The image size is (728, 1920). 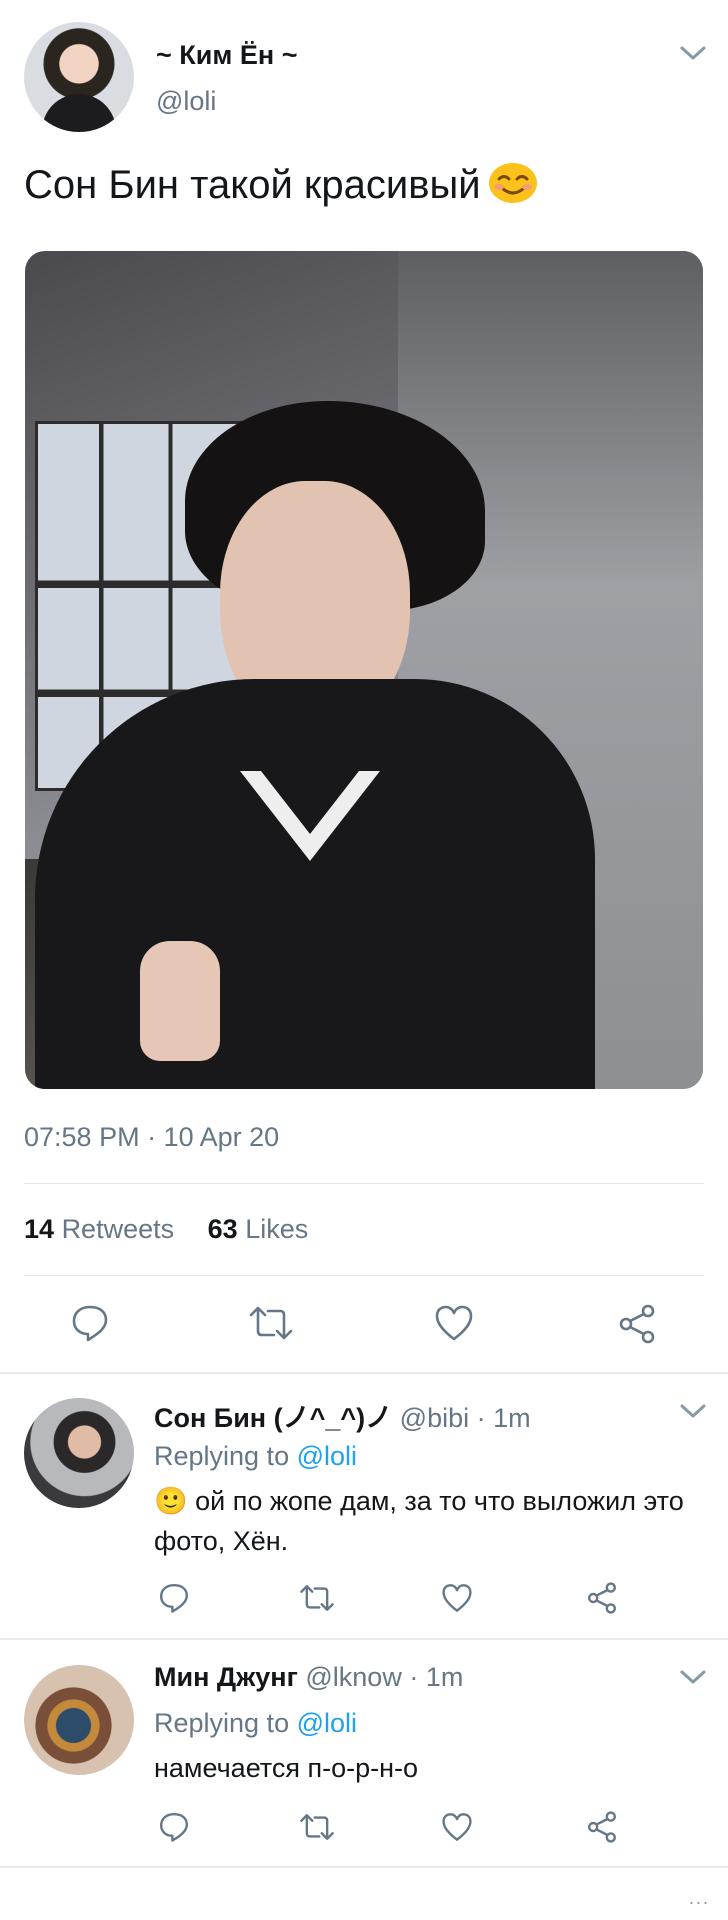 I want to click on tweet-text: Сон Бин такой красивый, so click(x=281, y=185).